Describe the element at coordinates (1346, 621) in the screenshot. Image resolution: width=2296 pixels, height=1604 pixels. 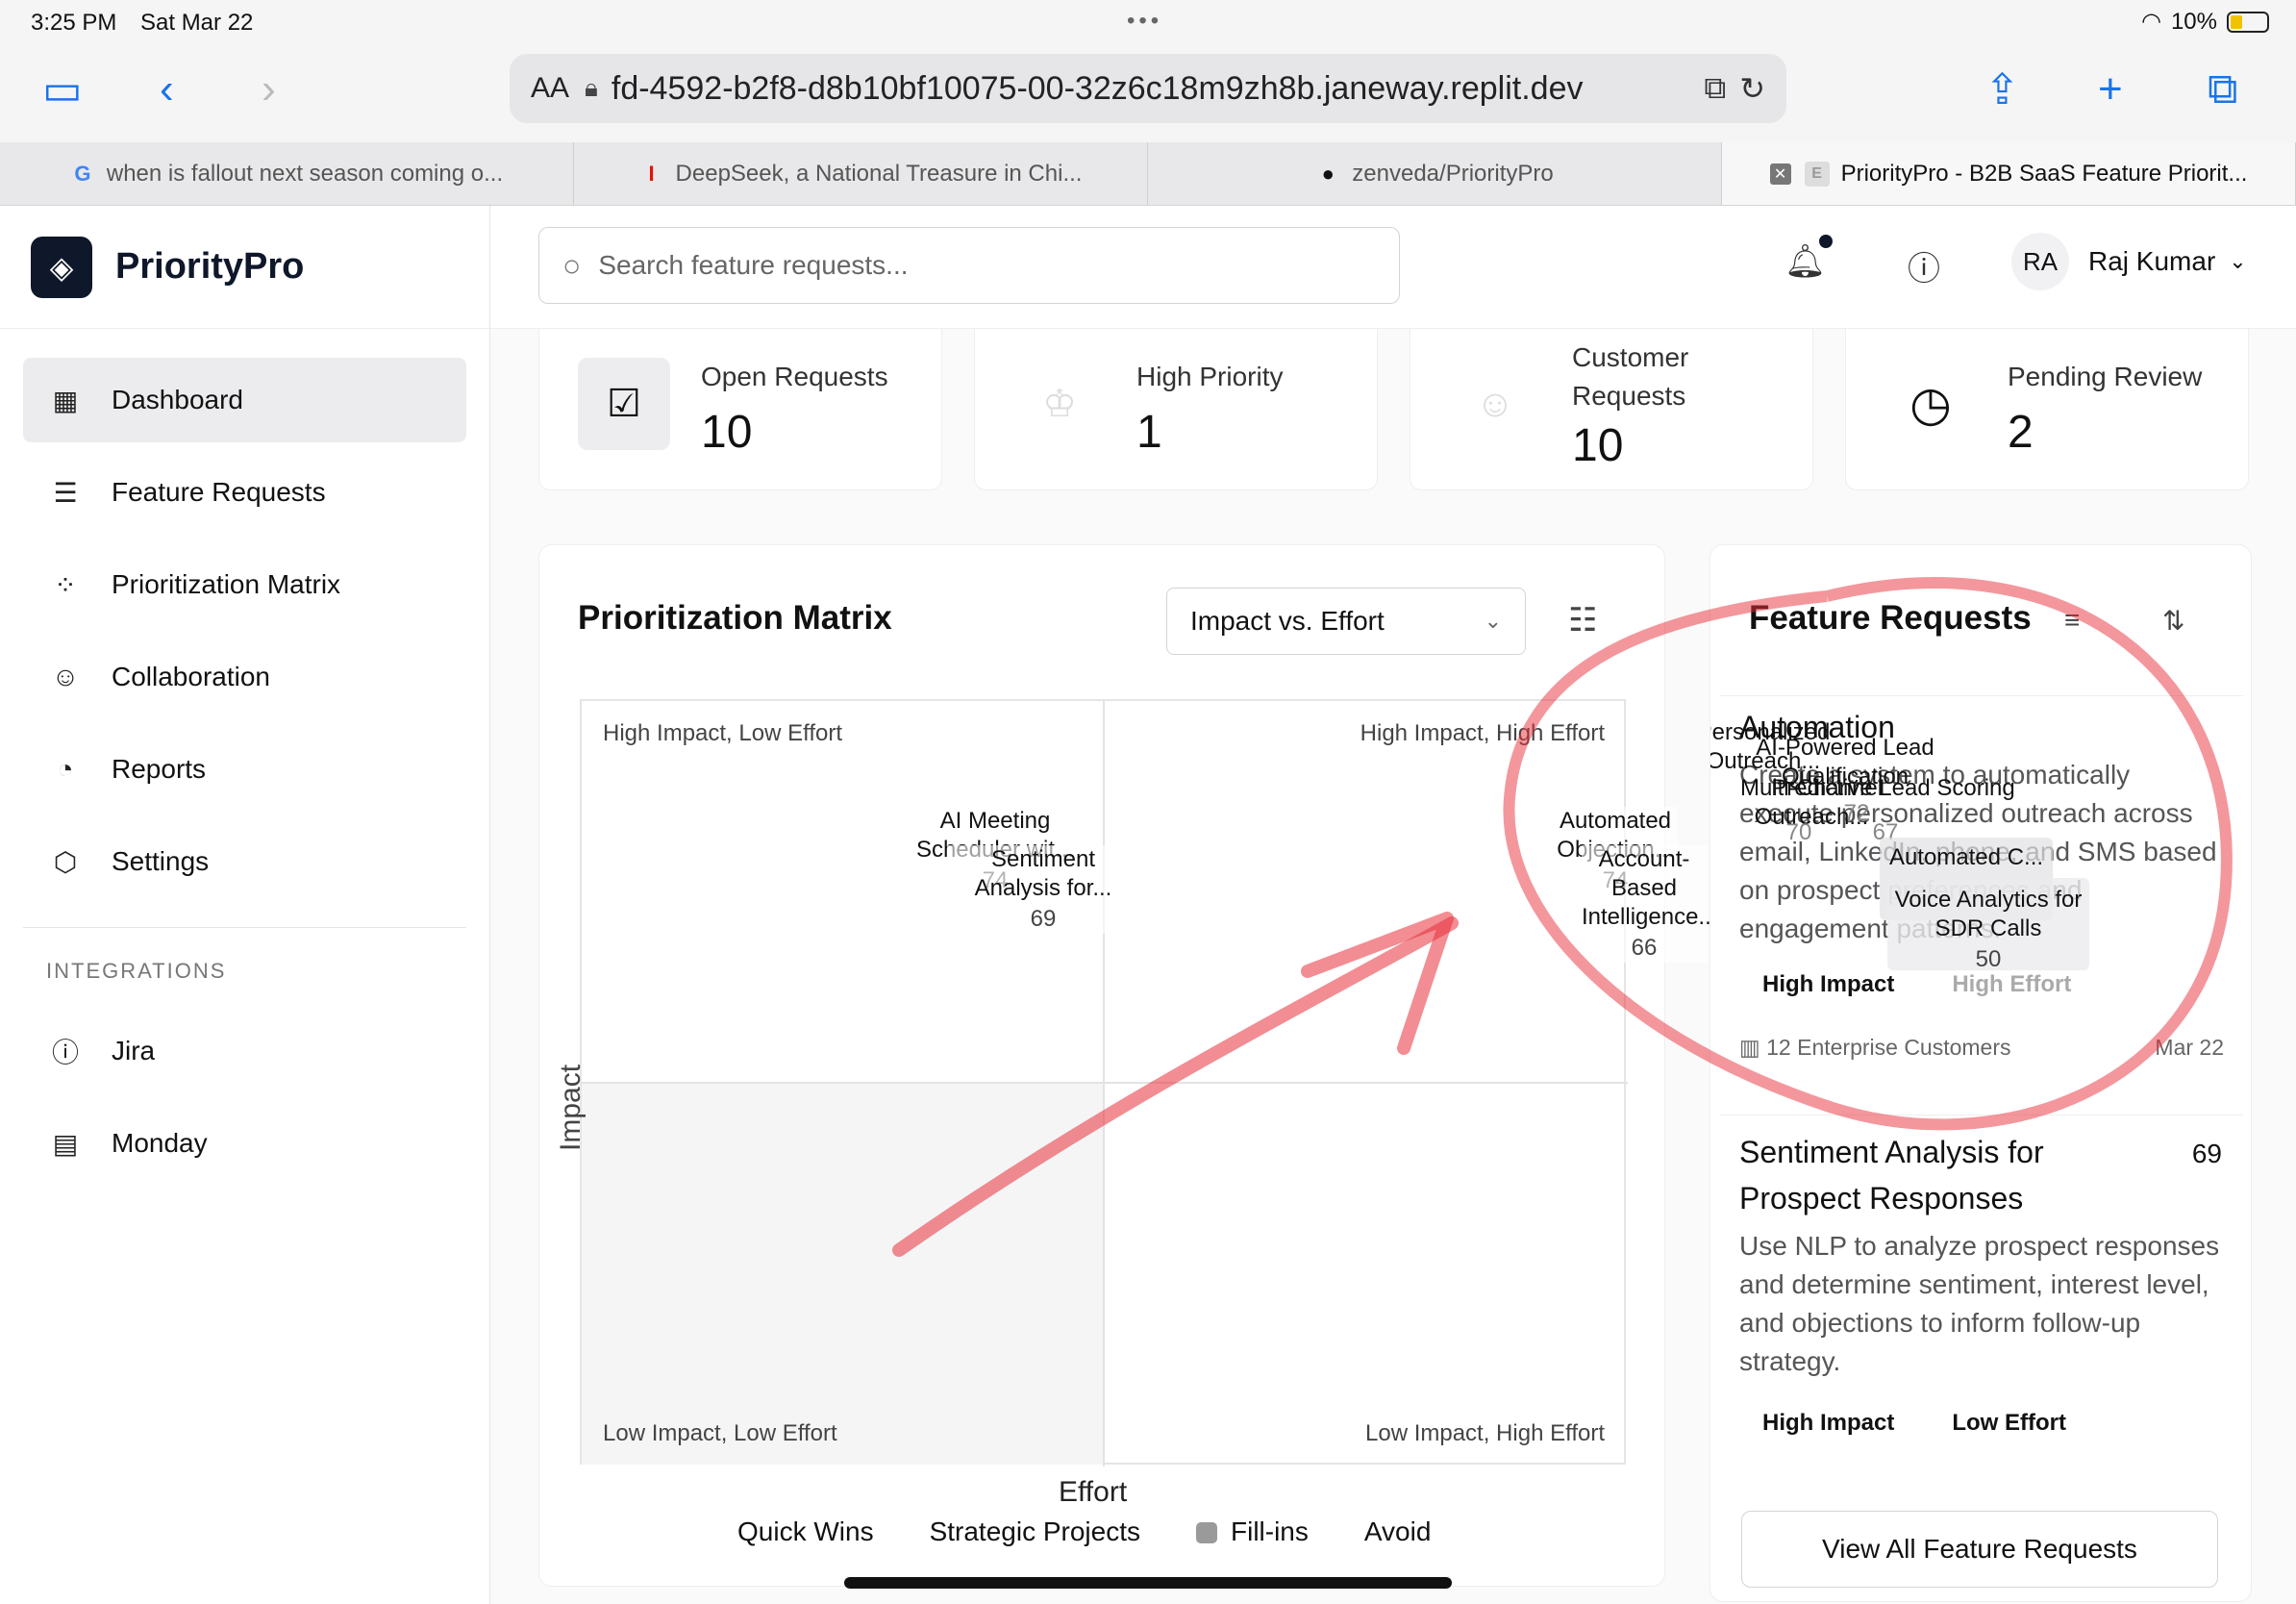
I see `matrix-view-select: Impact vs. Effort ⌄` at that location.